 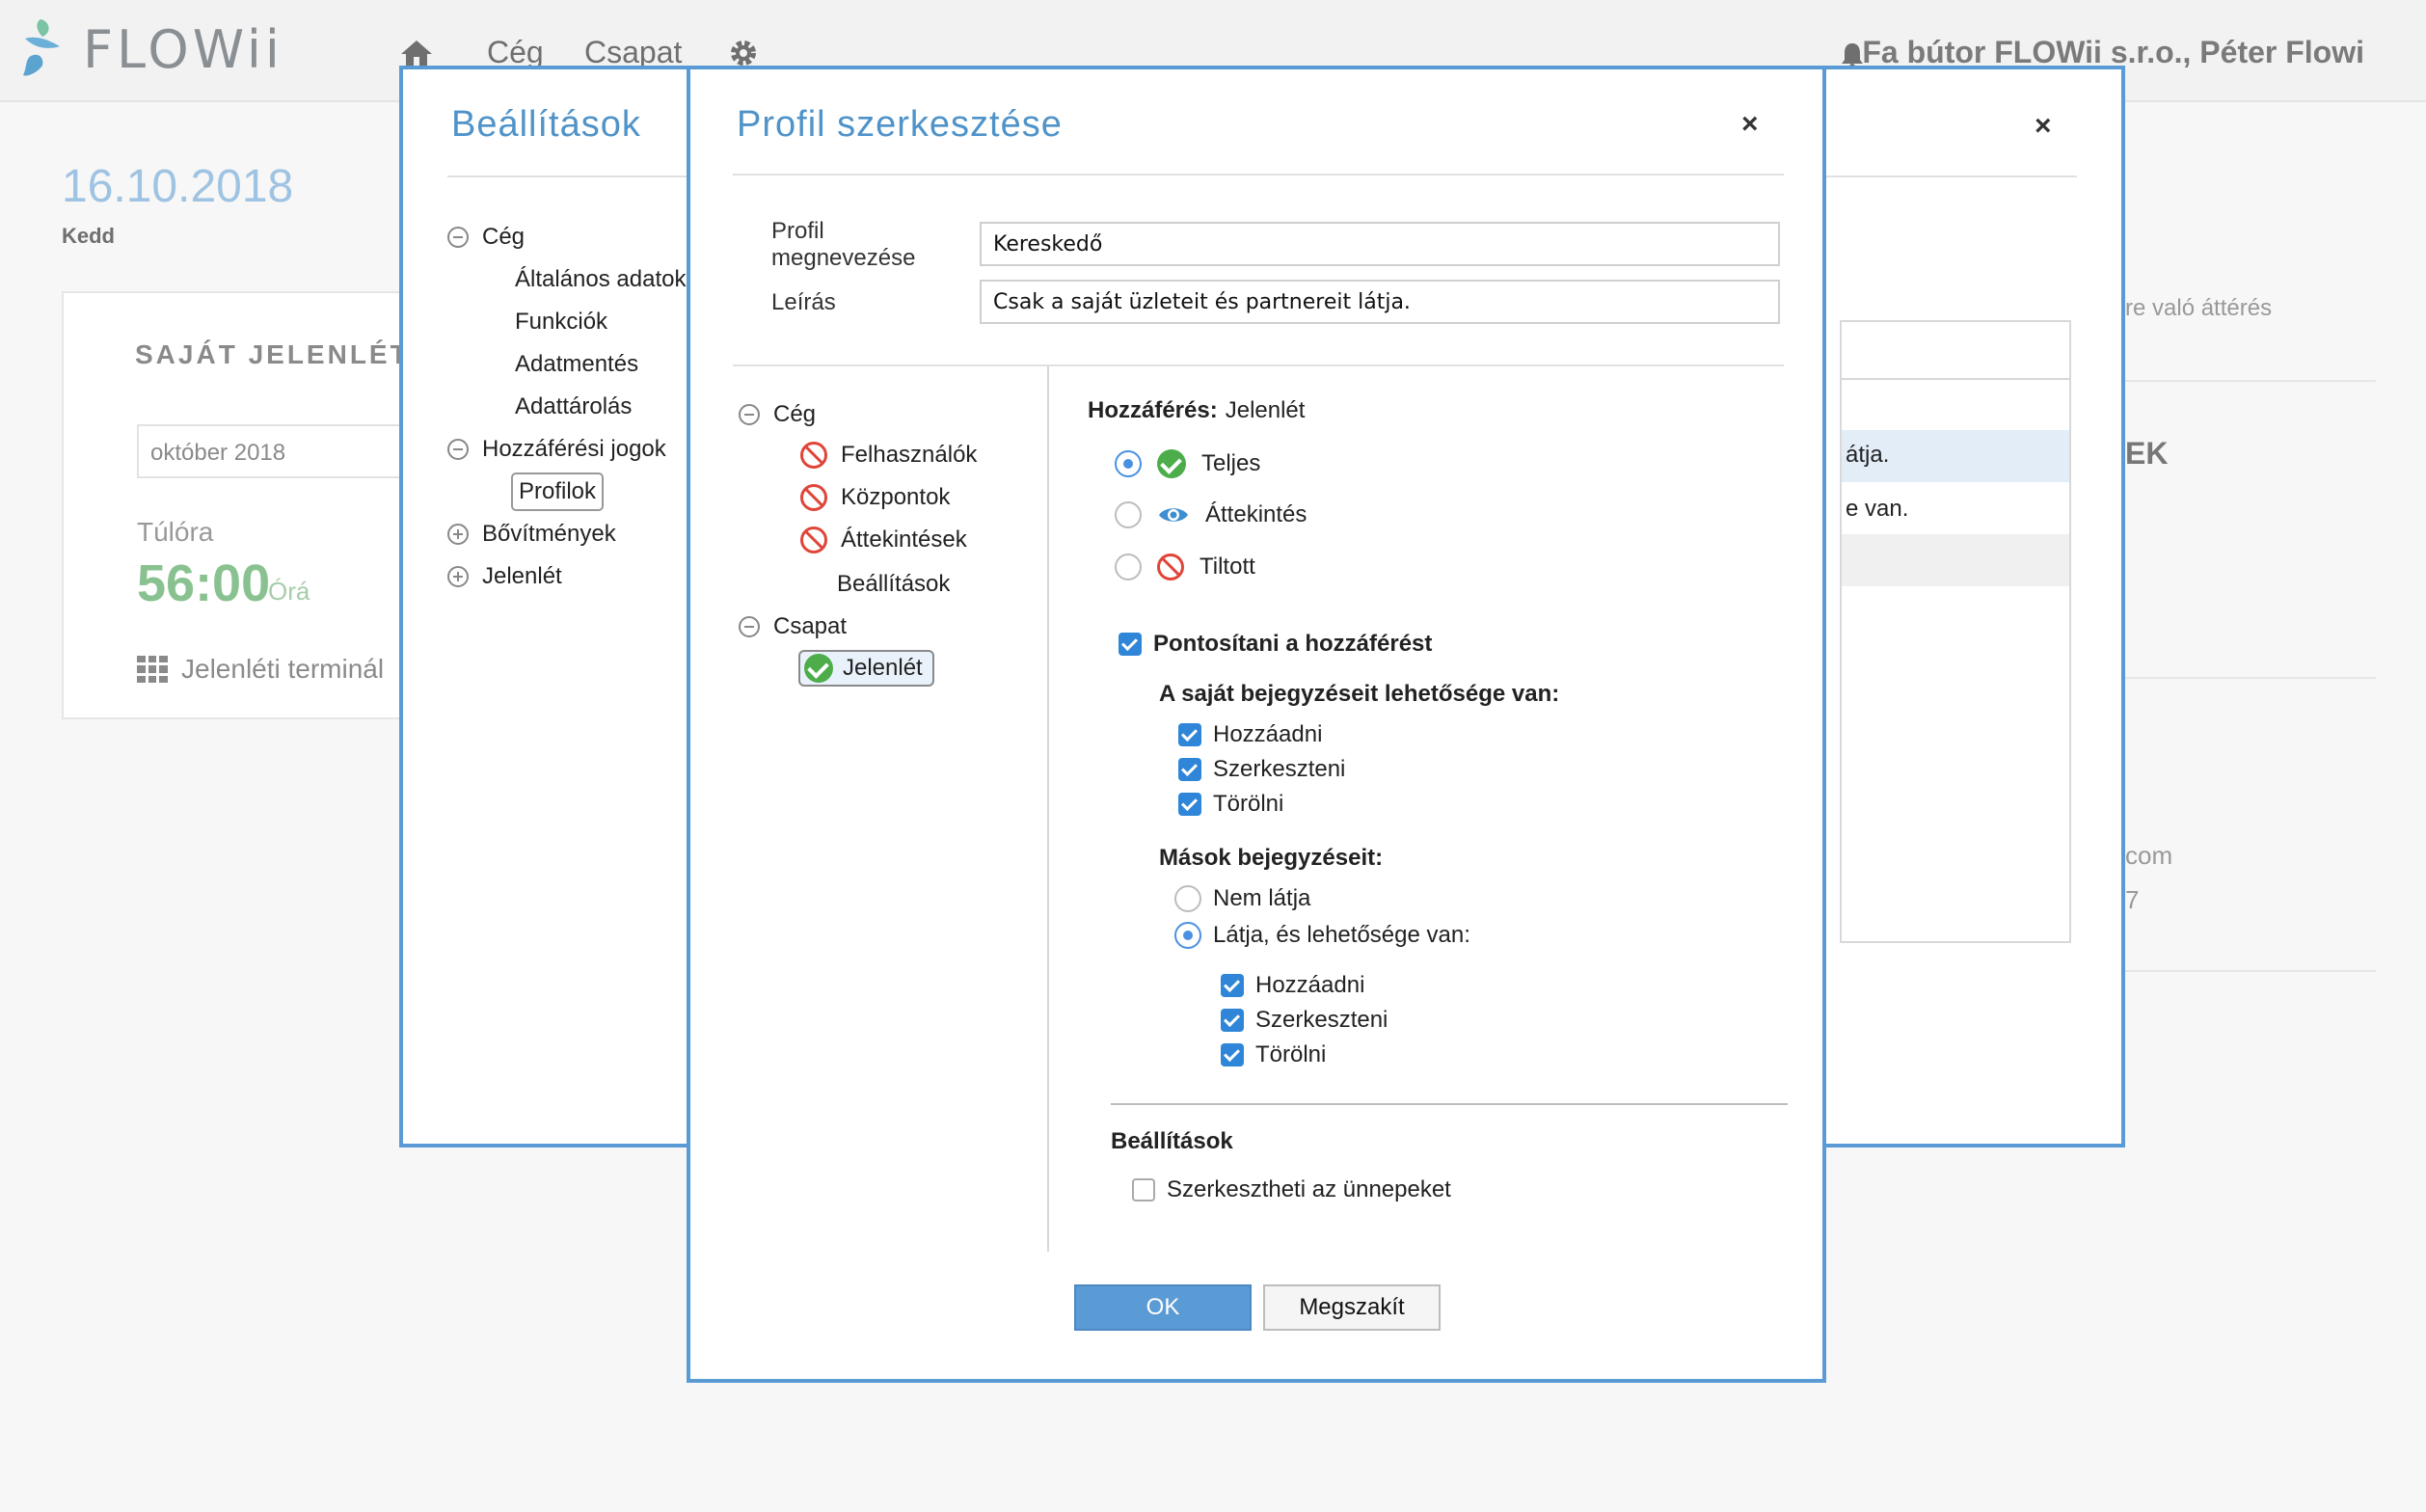 What do you see at coordinates (1955, 351) in the screenshot?
I see `panel-header` at bounding box center [1955, 351].